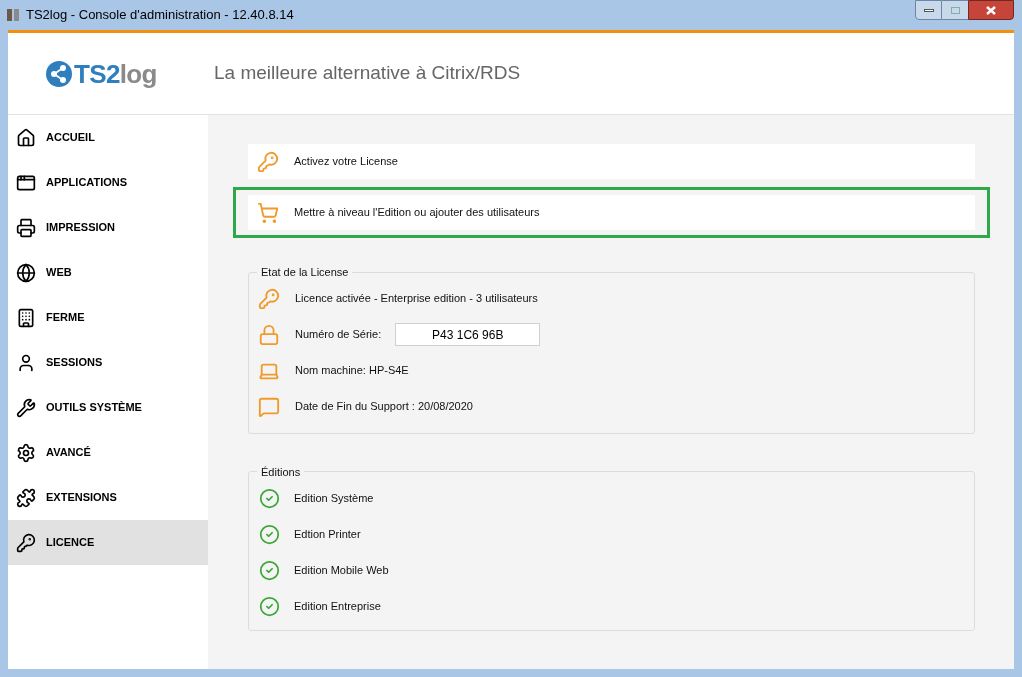 This screenshot has width=1022, height=677. What do you see at coordinates (13, 15) in the screenshot?
I see `app-icon` at bounding box center [13, 15].